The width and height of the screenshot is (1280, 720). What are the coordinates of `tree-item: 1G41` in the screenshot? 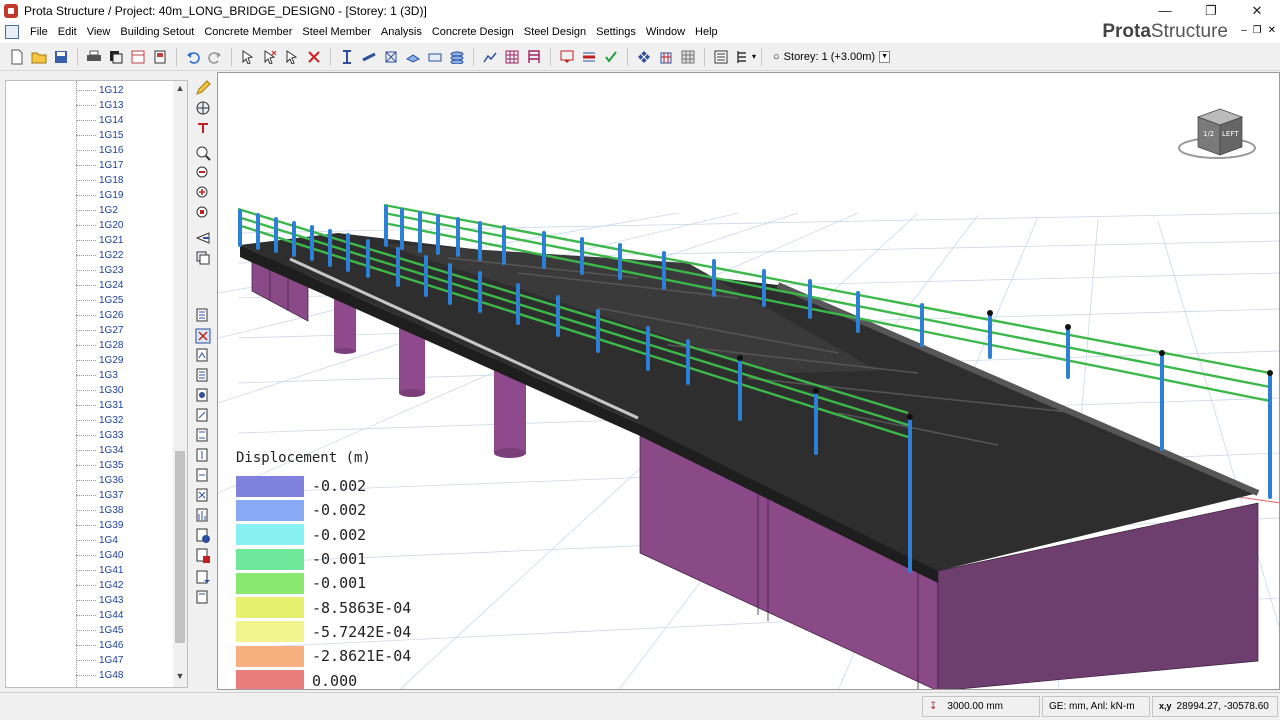 It's located at (99, 570).